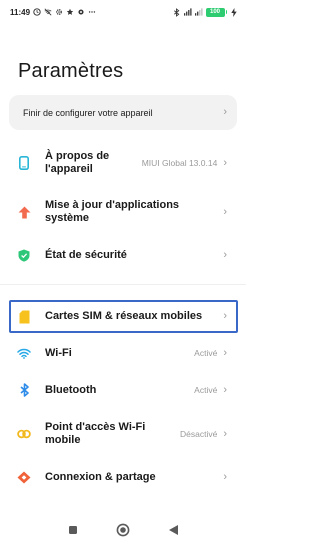 The height and width of the screenshot is (546, 320). I want to click on signal-icon, so click(187, 12).